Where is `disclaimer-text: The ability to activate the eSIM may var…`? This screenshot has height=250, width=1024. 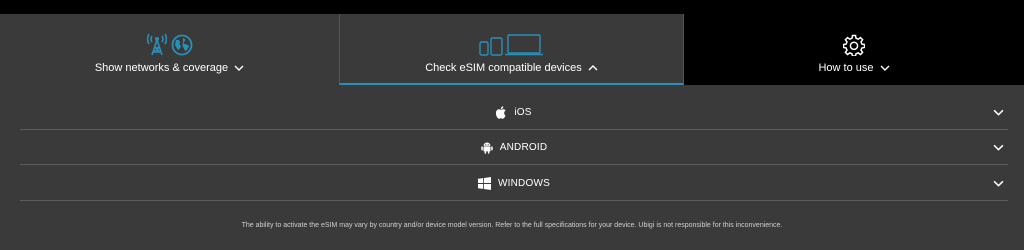 disclaimer-text: The ability to activate the eSIM may var… is located at coordinates (512, 225).